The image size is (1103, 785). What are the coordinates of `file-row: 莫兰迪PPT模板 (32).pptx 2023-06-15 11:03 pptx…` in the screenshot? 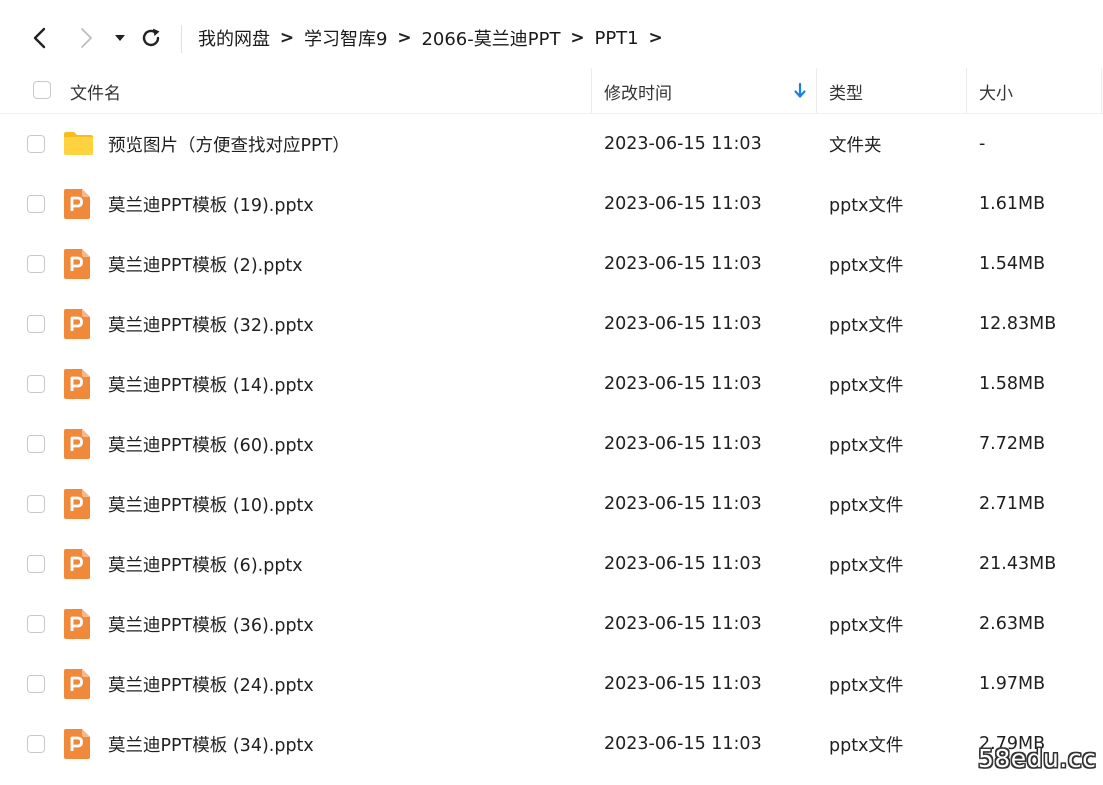 It's located at (551, 324).